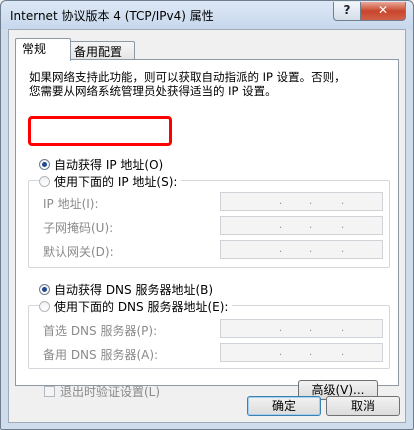  I want to click on description-line-1: 如果网络支持此功能，则可以获取自动指派的 IP 设置。否则，, so click(187, 77).